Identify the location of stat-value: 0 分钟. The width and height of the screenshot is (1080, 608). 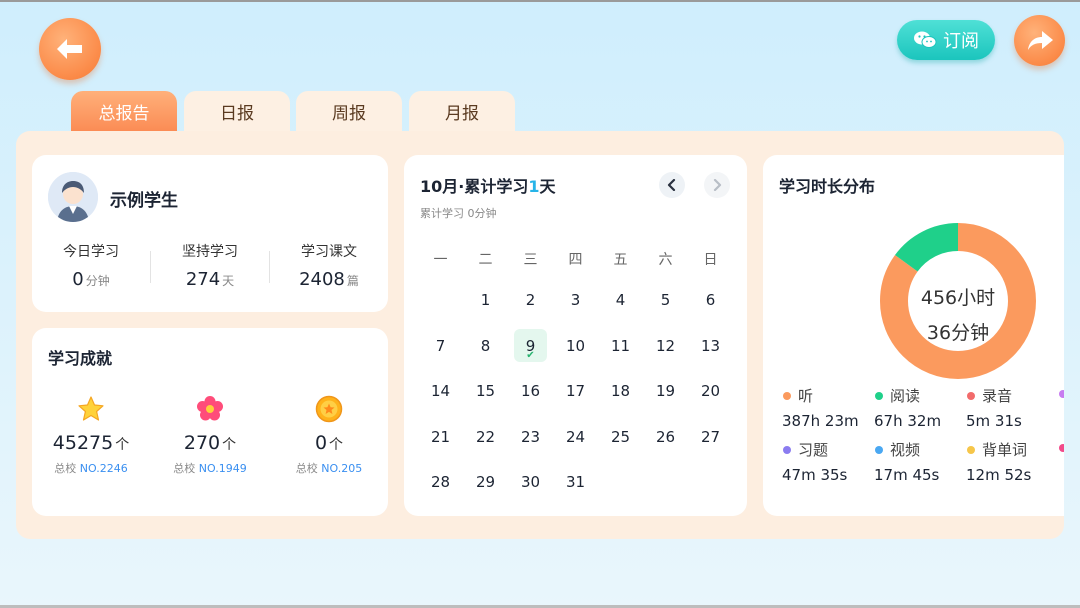
(91, 279).